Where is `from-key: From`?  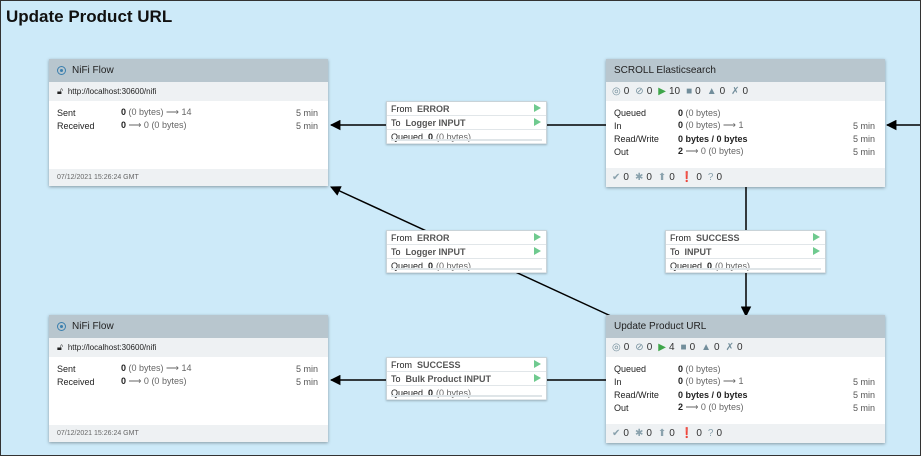 from-key: From is located at coordinates (401, 108).